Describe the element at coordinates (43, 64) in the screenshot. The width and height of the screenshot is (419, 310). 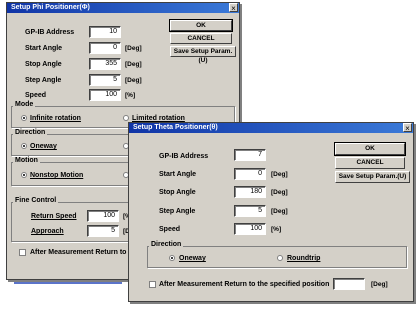
I see `phi-stop-label: Stop Angle` at that location.